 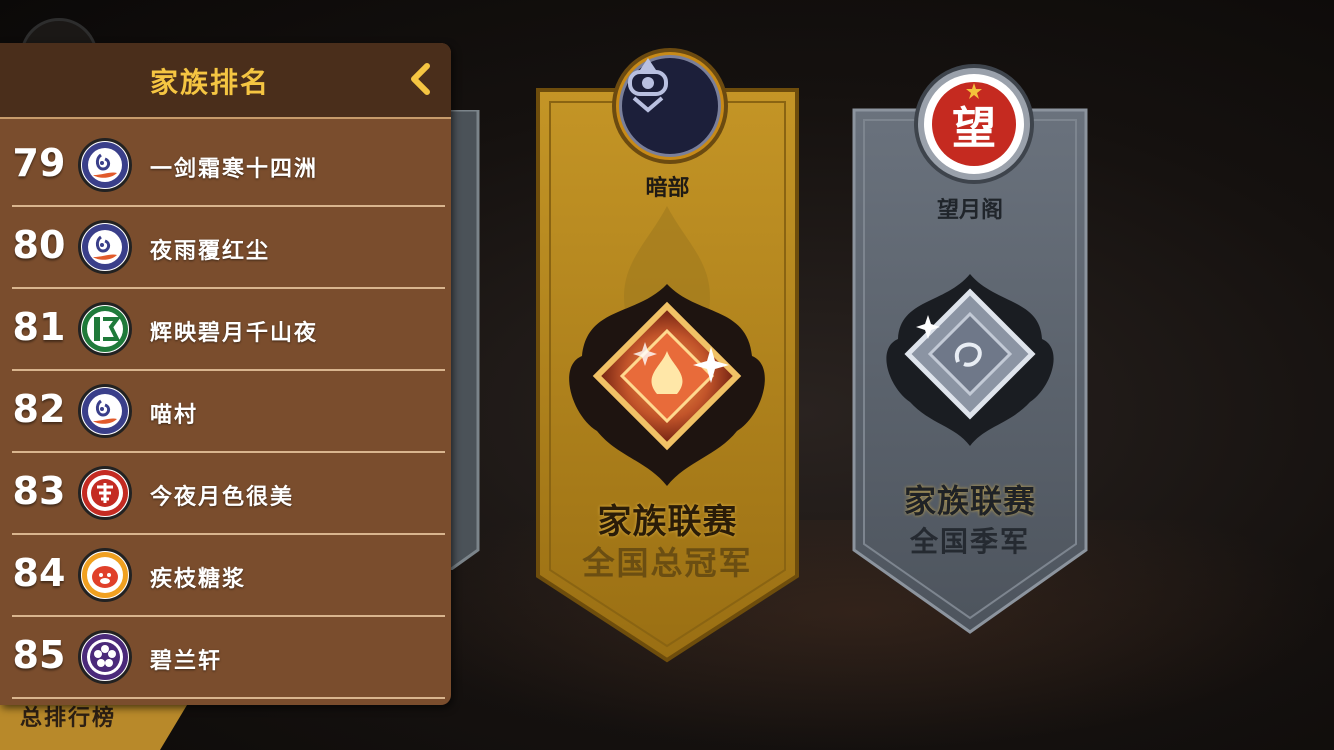 What do you see at coordinates (39, 245) in the screenshot?
I see `rank-number: 80` at bounding box center [39, 245].